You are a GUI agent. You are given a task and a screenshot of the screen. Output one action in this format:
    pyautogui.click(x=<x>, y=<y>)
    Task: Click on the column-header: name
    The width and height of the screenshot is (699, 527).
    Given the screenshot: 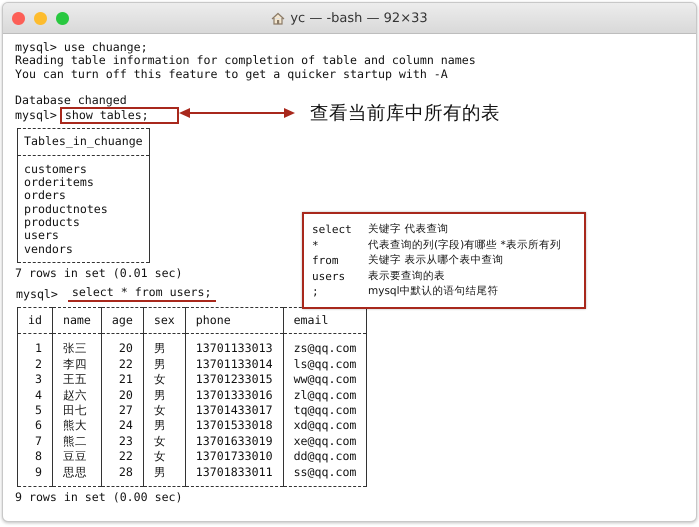 What is the action you would take?
    pyautogui.click(x=77, y=321)
    